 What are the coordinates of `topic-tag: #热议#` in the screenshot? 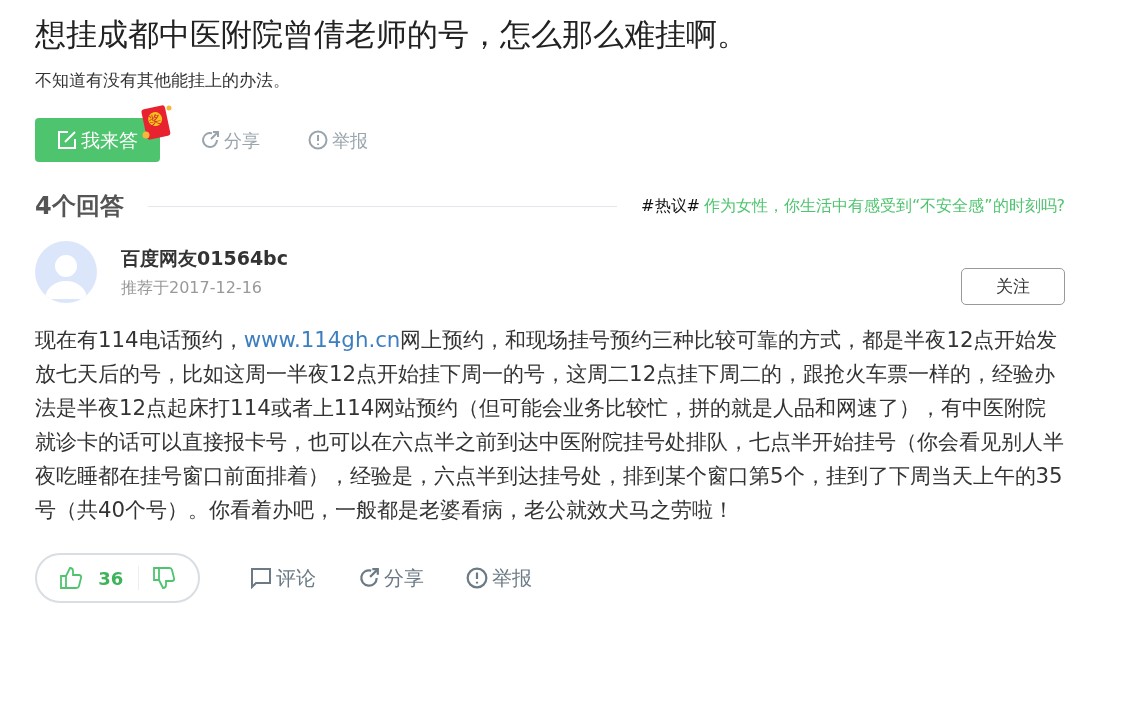 It's located at (670, 206).